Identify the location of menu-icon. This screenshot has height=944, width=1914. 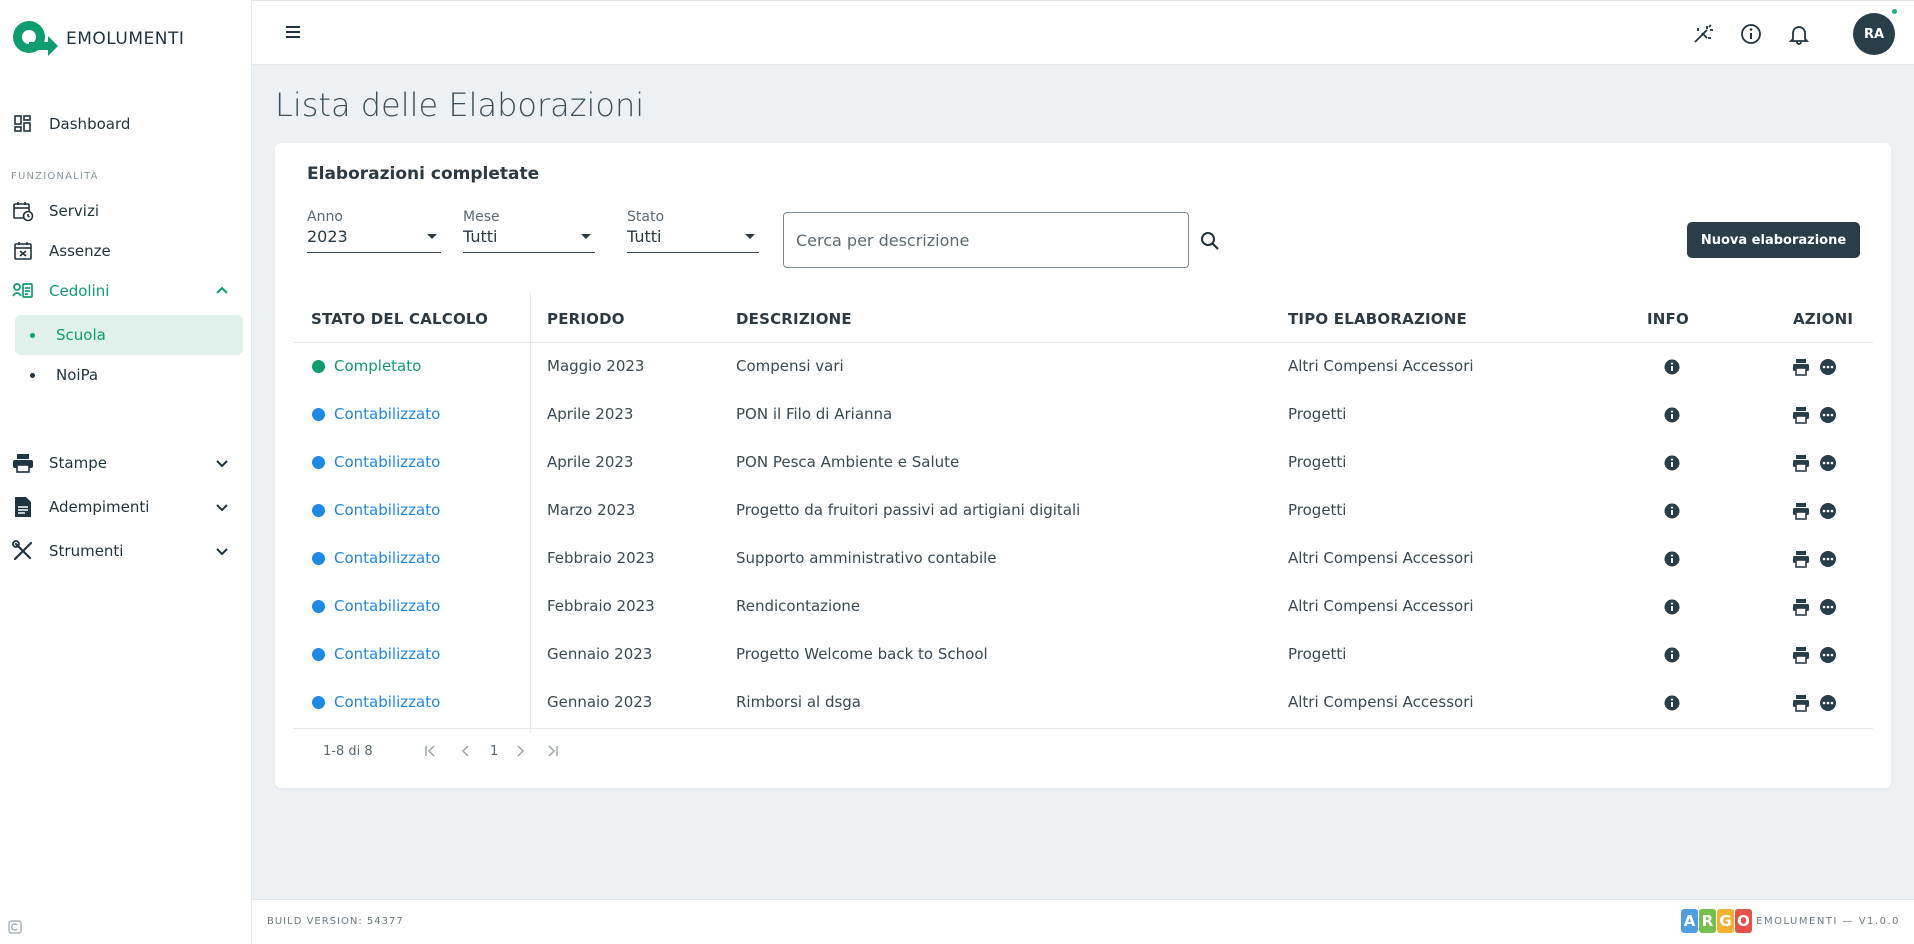
(293, 32).